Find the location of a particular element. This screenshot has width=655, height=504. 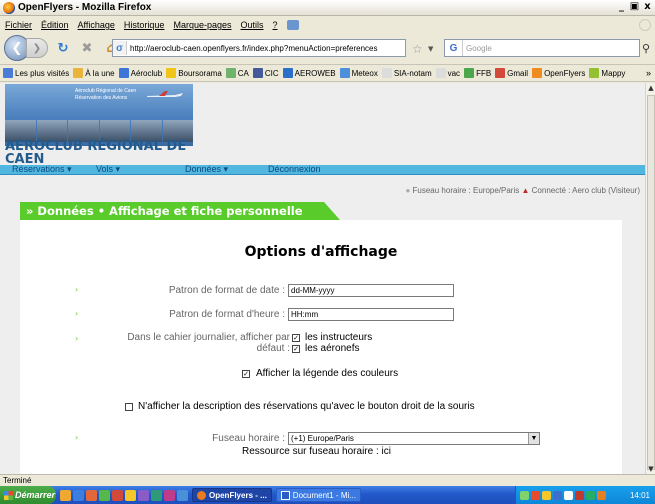

menu-help: ? is located at coordinates (275, 25).